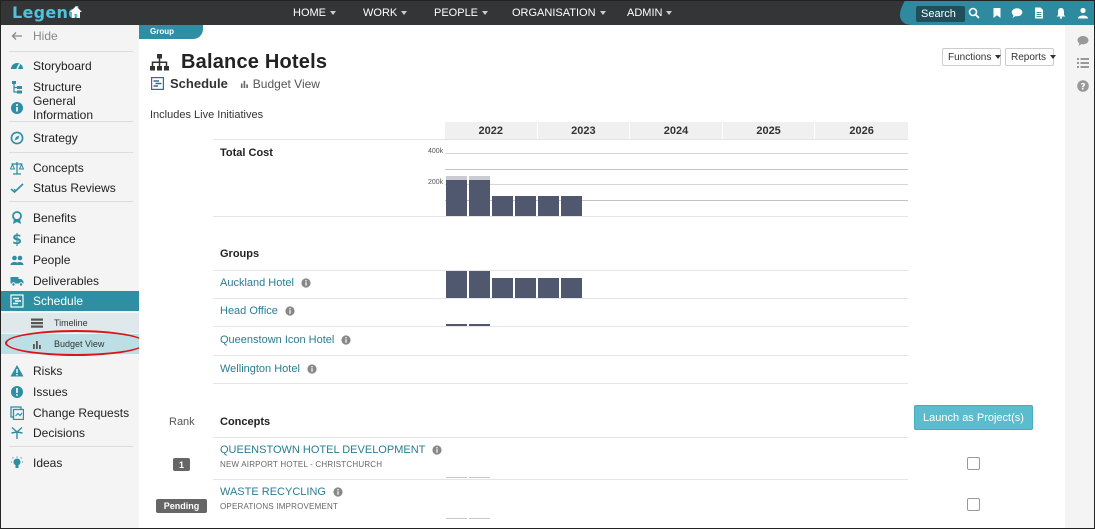 The height and width of the screenshot is (529, 1095). What do you see at coordinates (1017, 13) in the screenshot?
I see `chat-icon` at bounding box center [1017, 13].